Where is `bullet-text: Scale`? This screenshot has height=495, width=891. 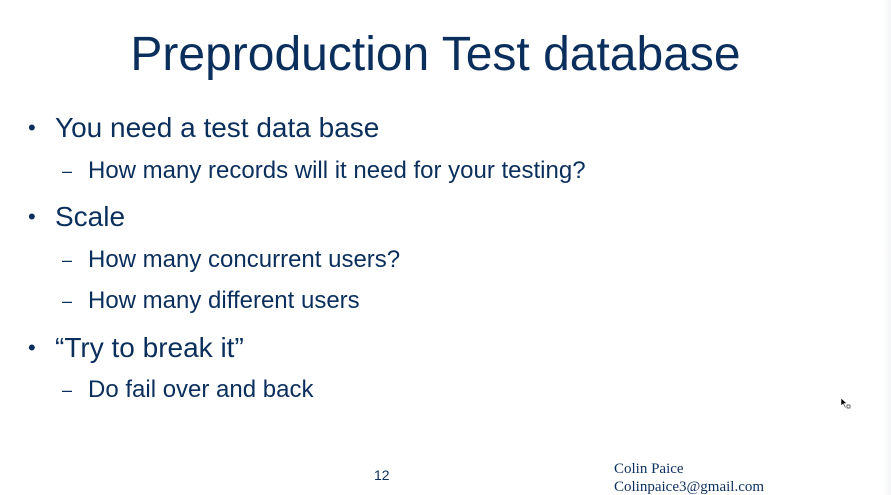 bullet-text: Scale is located at coordinates (90, 216).